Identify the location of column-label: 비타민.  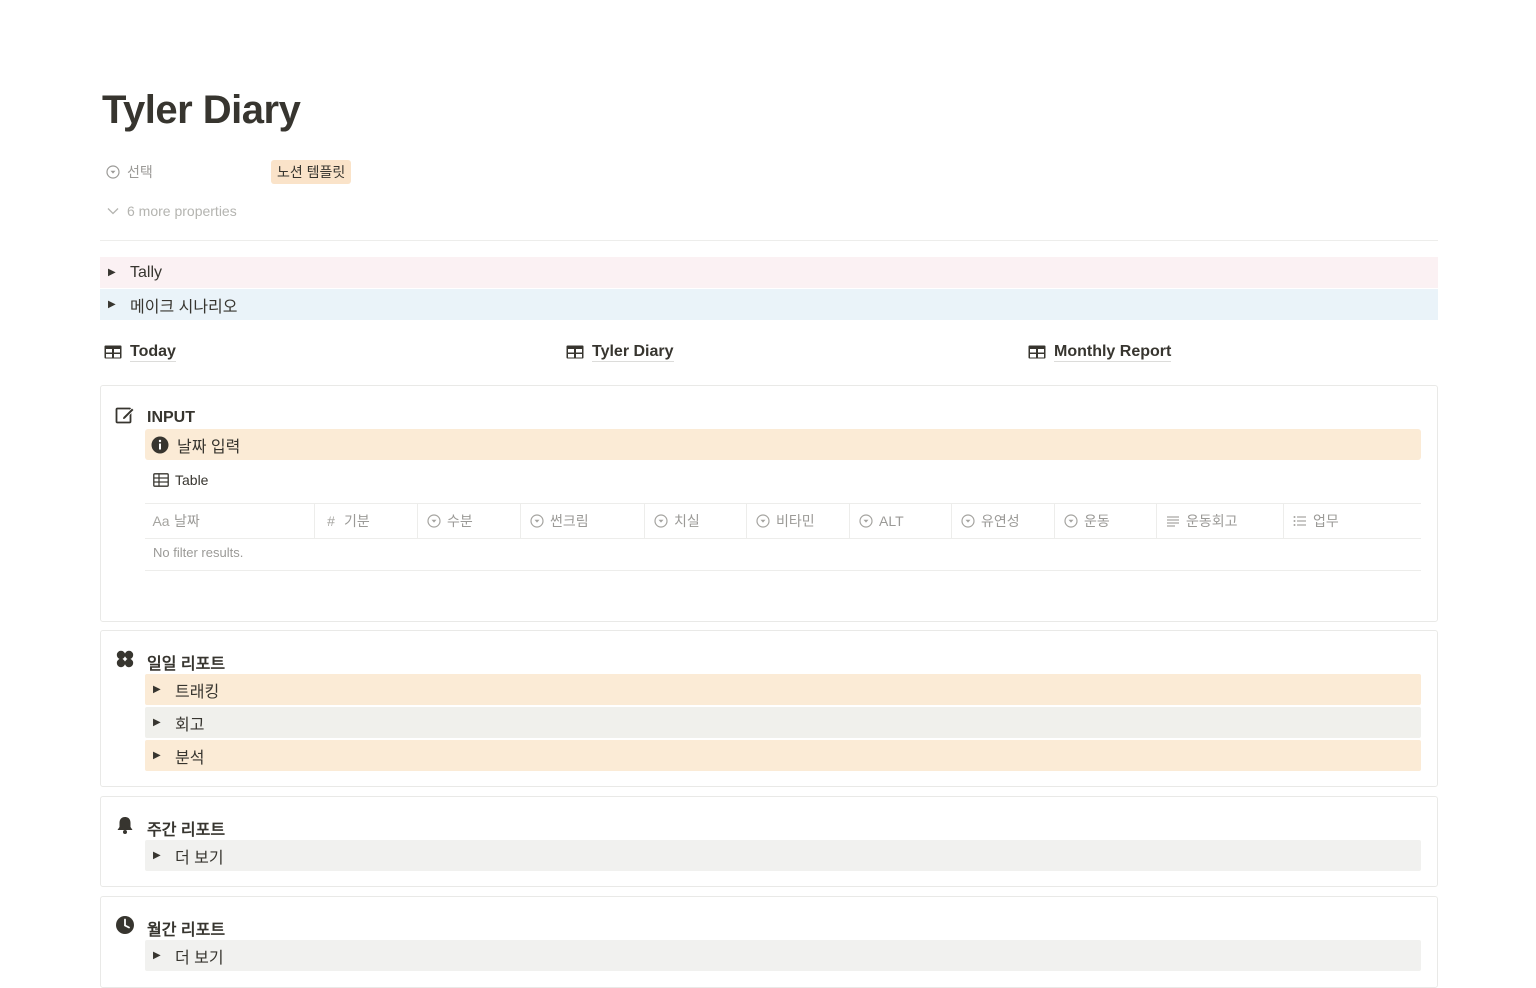
(795, 521).